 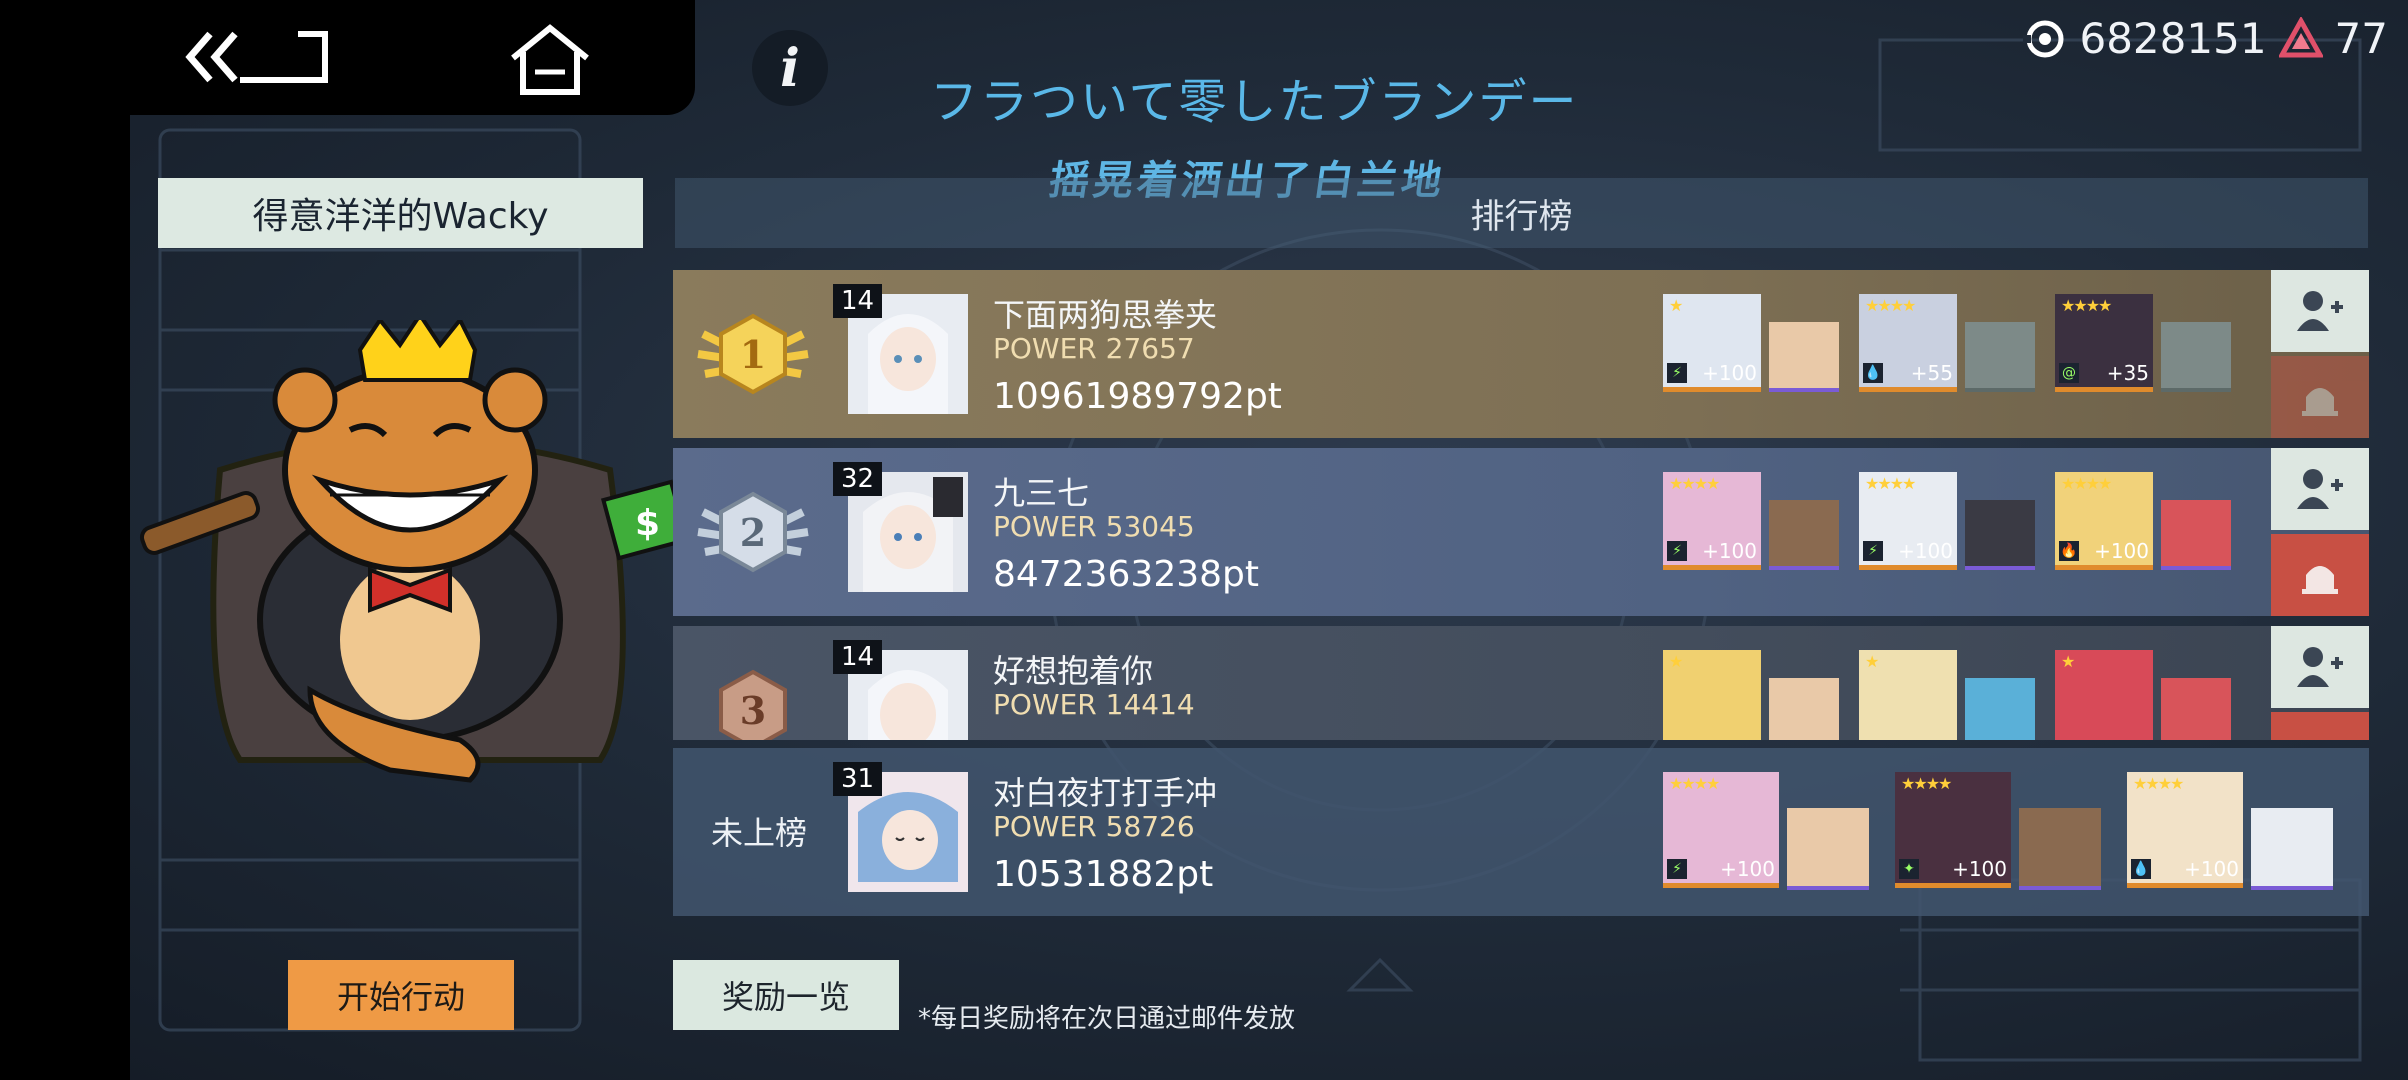 I want to click on team-character: ★★★★ ✦ +100, so click(x=1953, y=830).